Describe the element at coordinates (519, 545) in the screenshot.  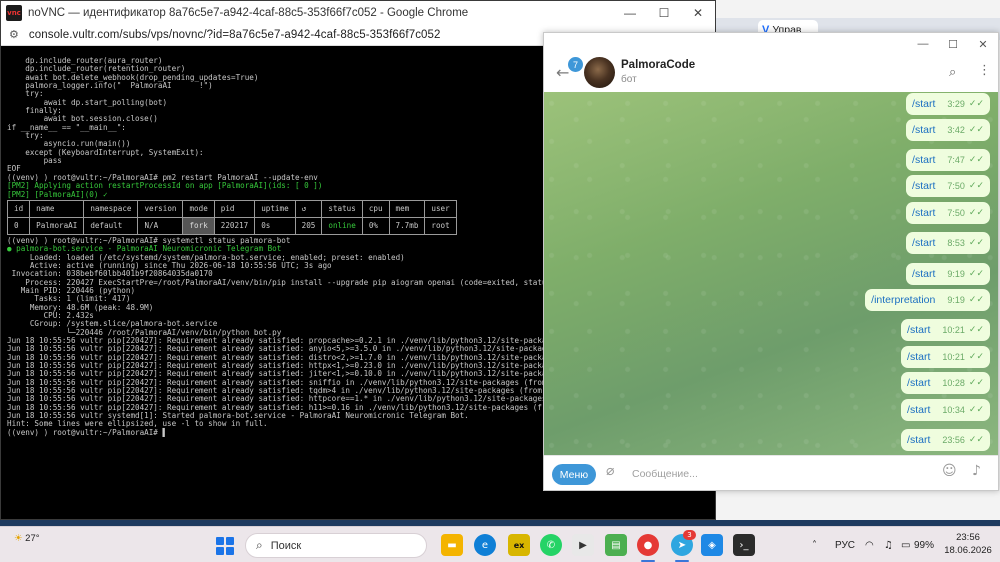
I see `exchange-app-icon: ex` at that location.